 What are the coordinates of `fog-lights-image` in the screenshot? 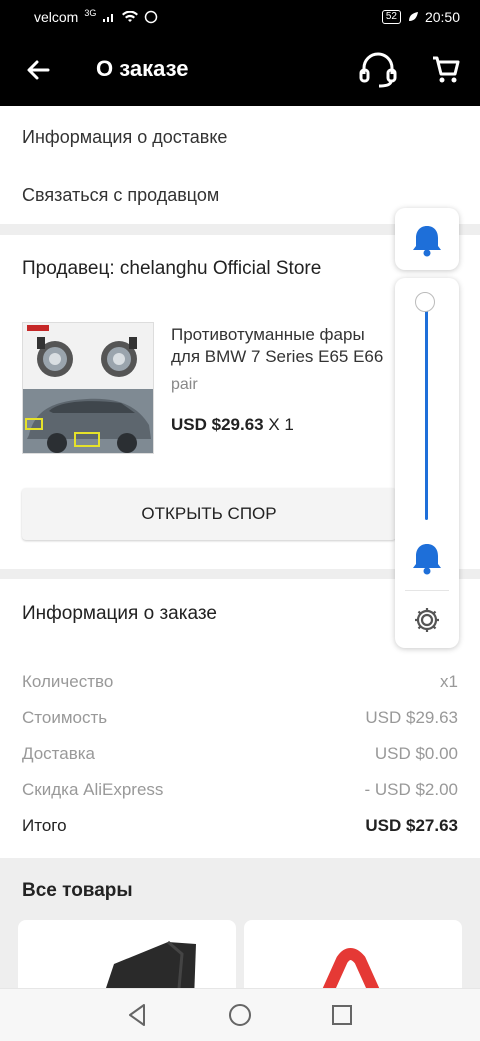 It's located at (88, 388).